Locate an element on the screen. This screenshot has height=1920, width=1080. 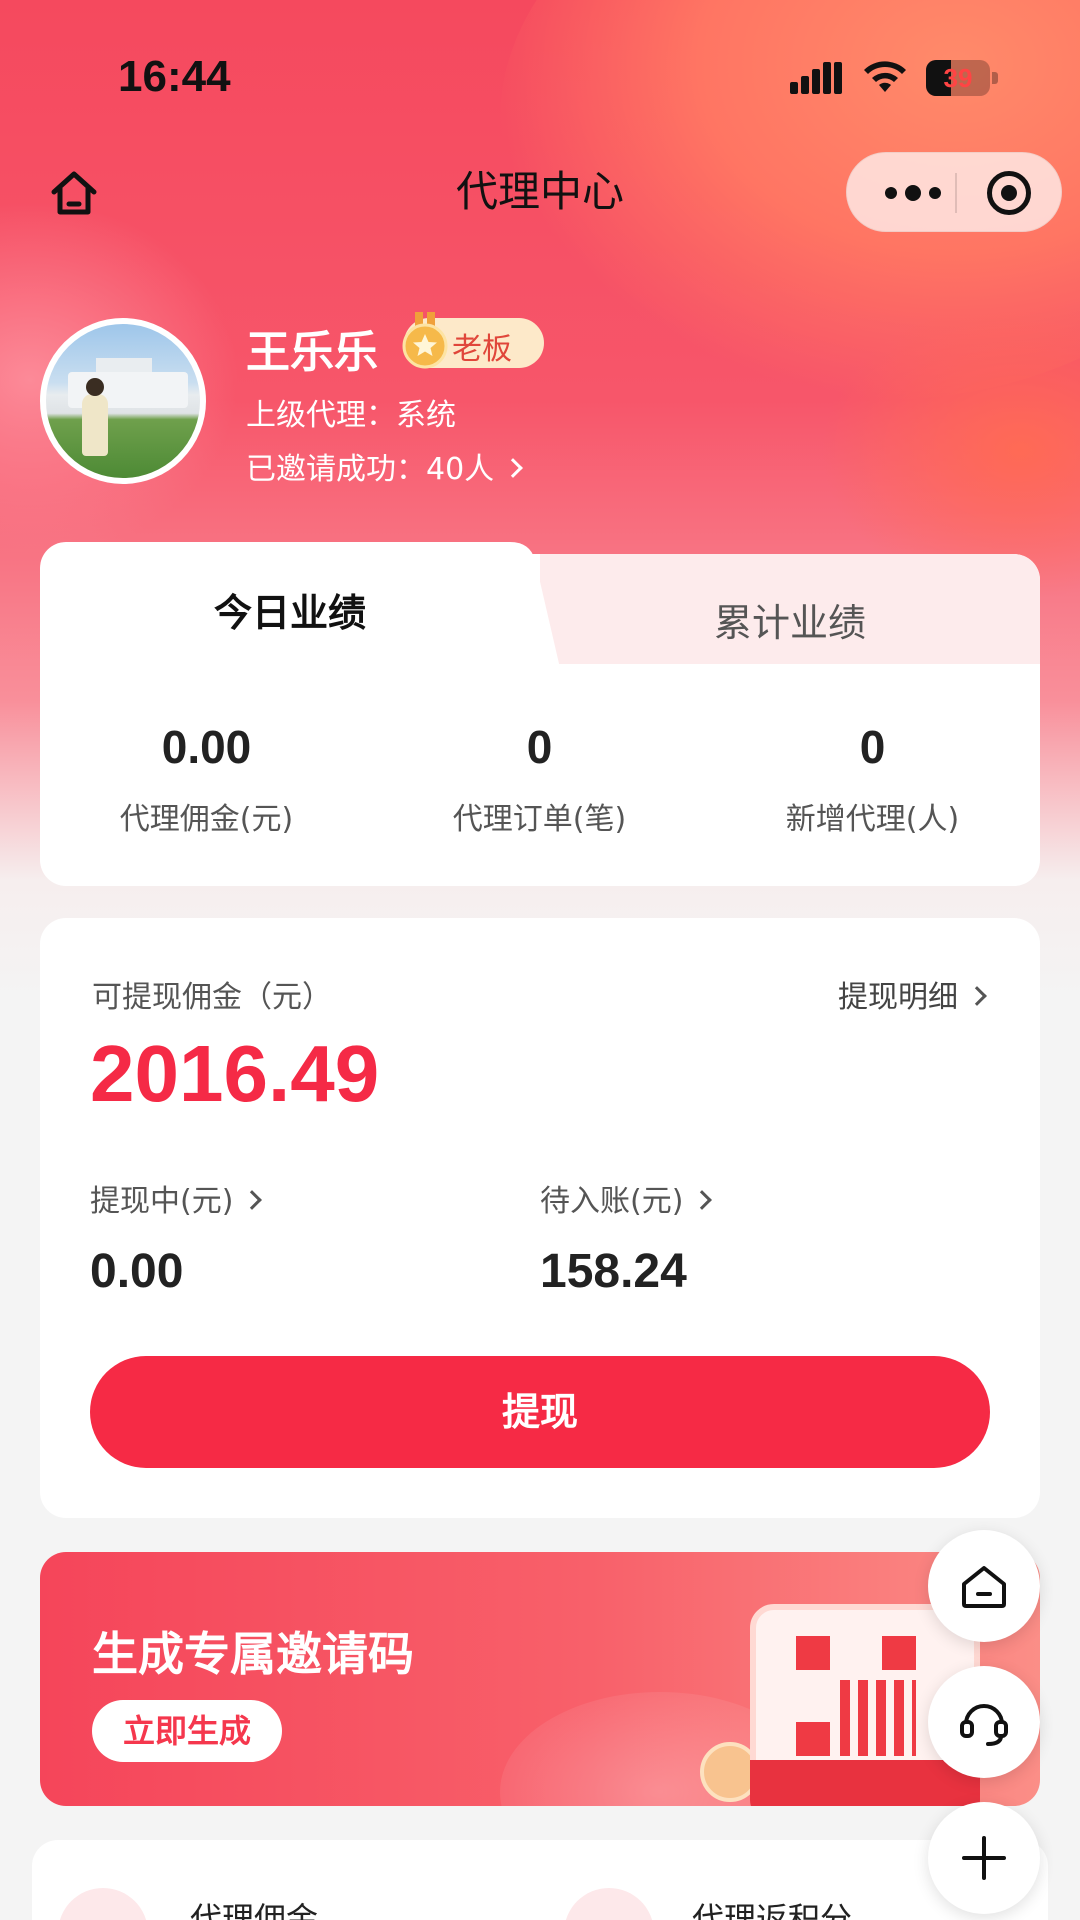
battery-percent: 39 is located at coordinates (958, 78).